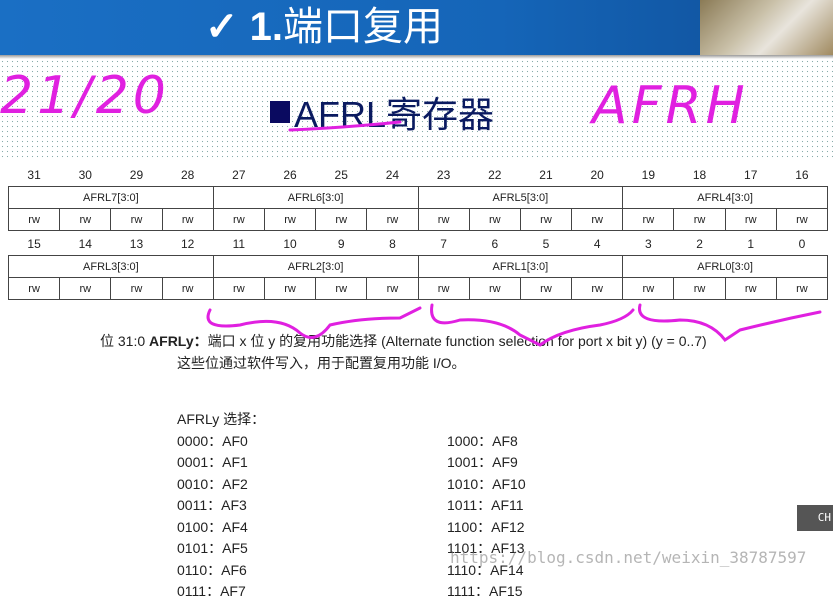  What do you see at coordinates (212, 440) in the screenshot?
I see `af-option: 0000：AF0` at bounding box center [212, 440].